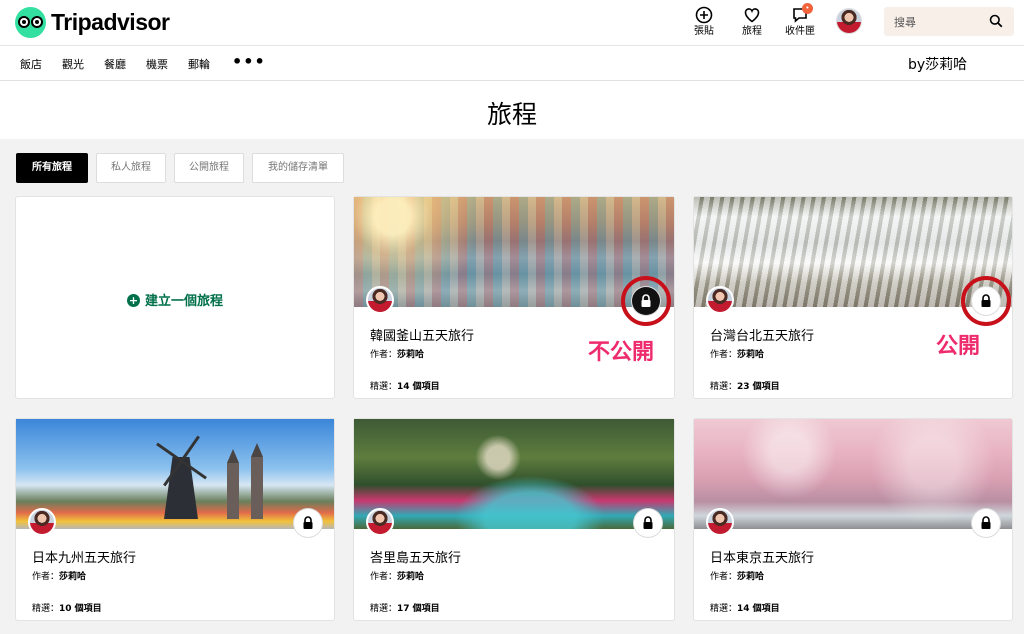  I want to click on nav-item-cruises: 郵輪, so click(199, 64).